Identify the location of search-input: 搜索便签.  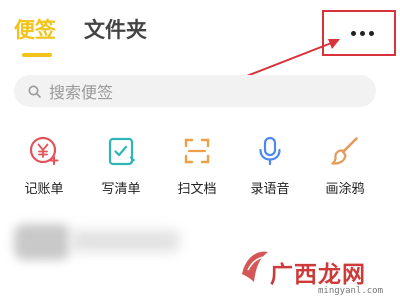
(195, 91).